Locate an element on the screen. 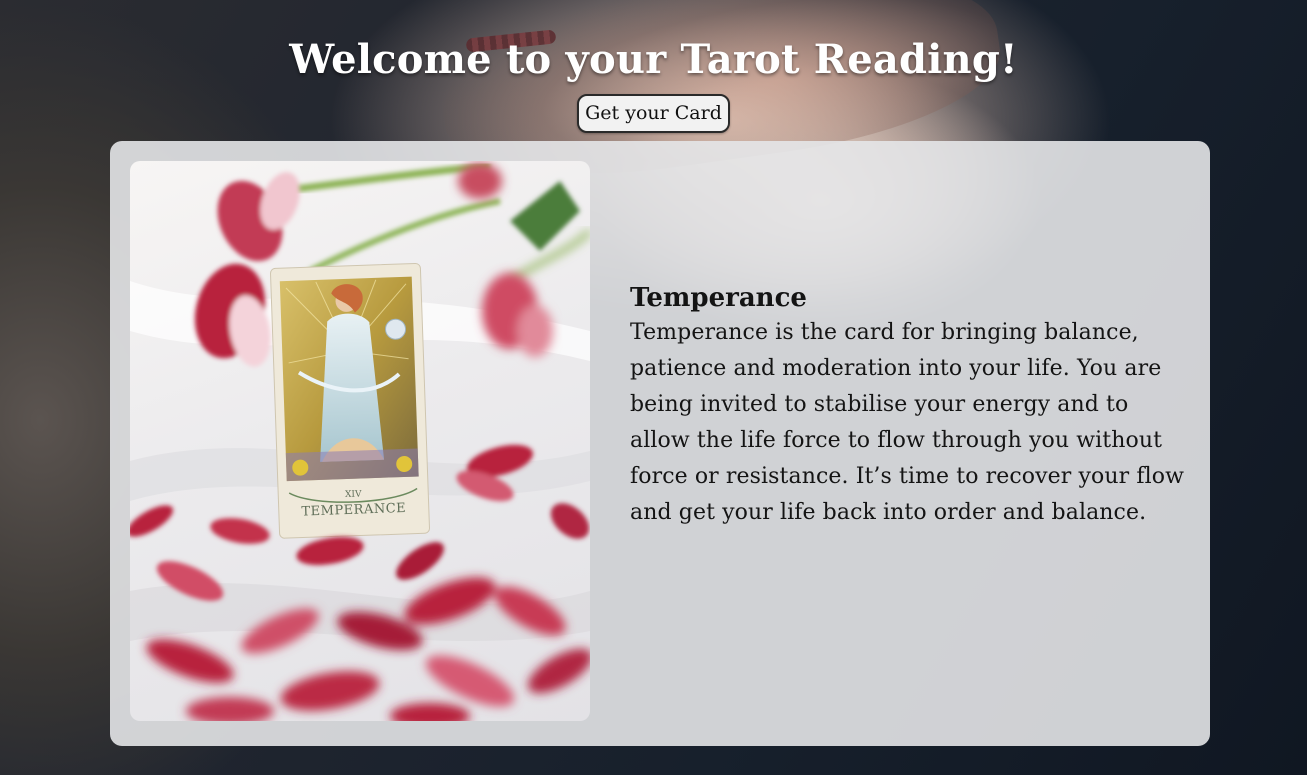 This screenshot has height=775, width=1307. page-title: Welcome to your Tarot Reading! is located at coordinates (653, 59).